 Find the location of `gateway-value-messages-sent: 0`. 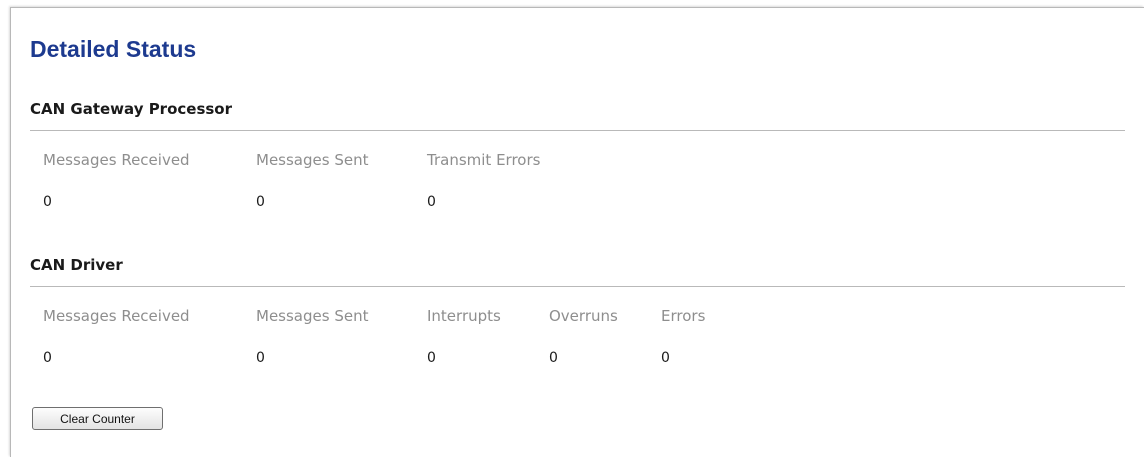

gateway-value-messages-sent: 0 is located at coordinates (260, 202).